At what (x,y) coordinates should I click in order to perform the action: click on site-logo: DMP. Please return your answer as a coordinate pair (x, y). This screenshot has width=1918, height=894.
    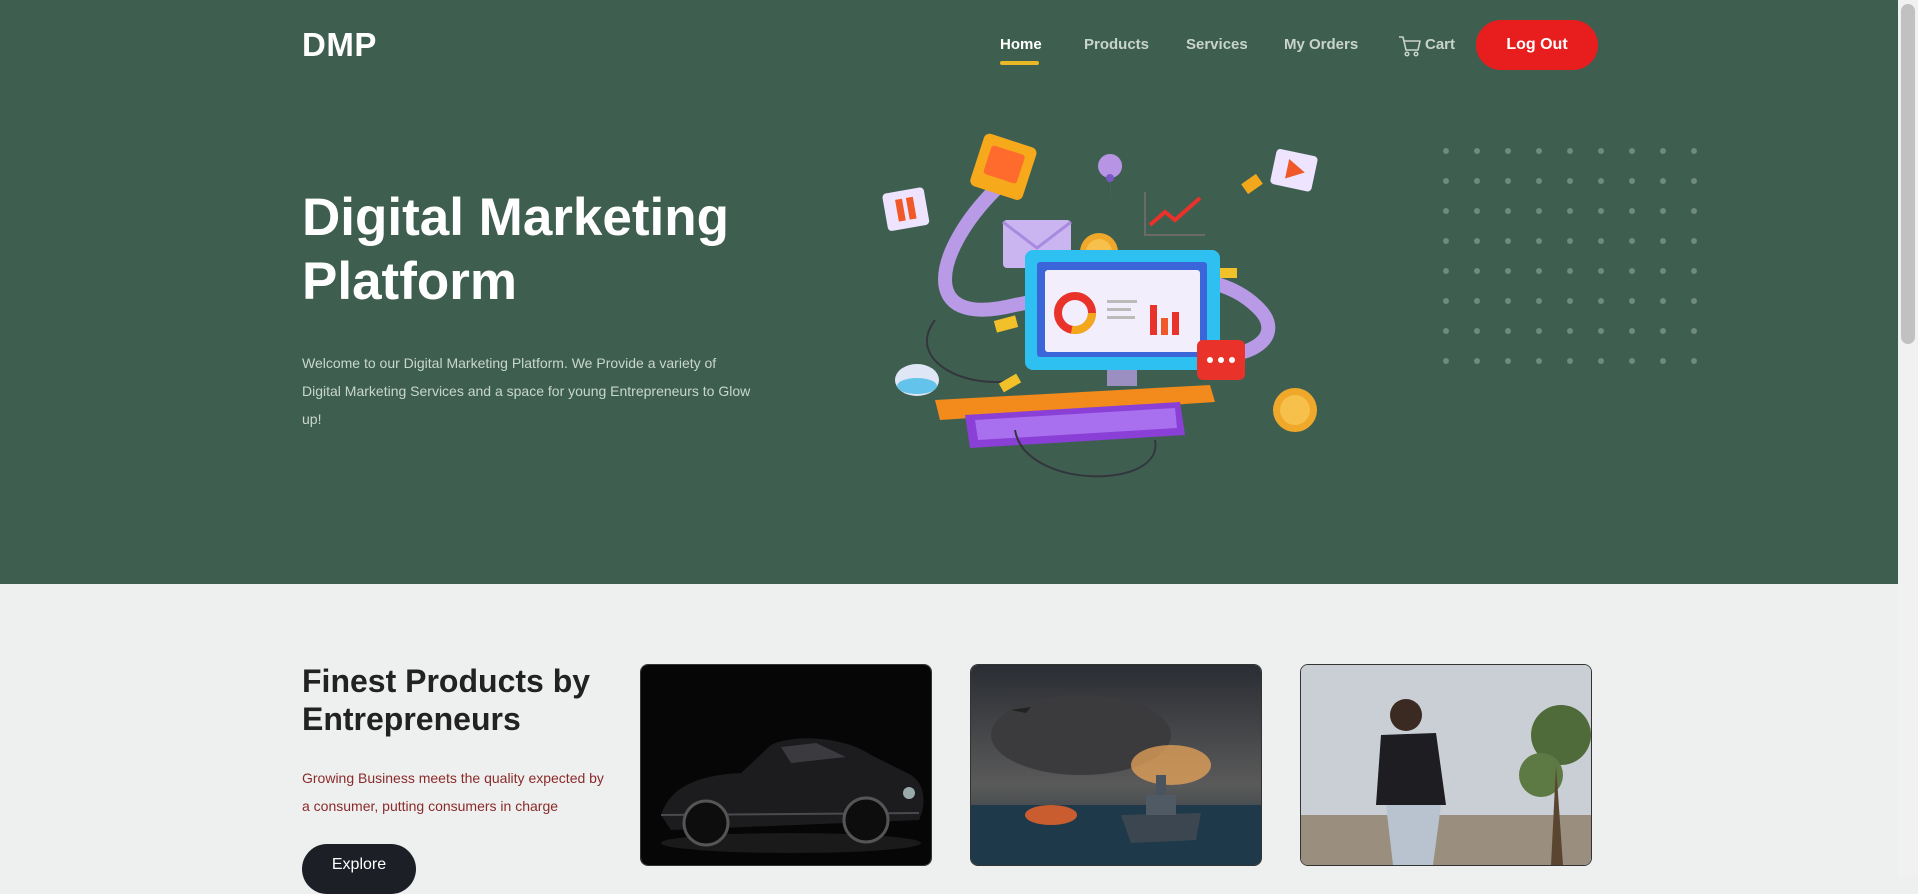
    Looking at the image, I should click on (339, 45).